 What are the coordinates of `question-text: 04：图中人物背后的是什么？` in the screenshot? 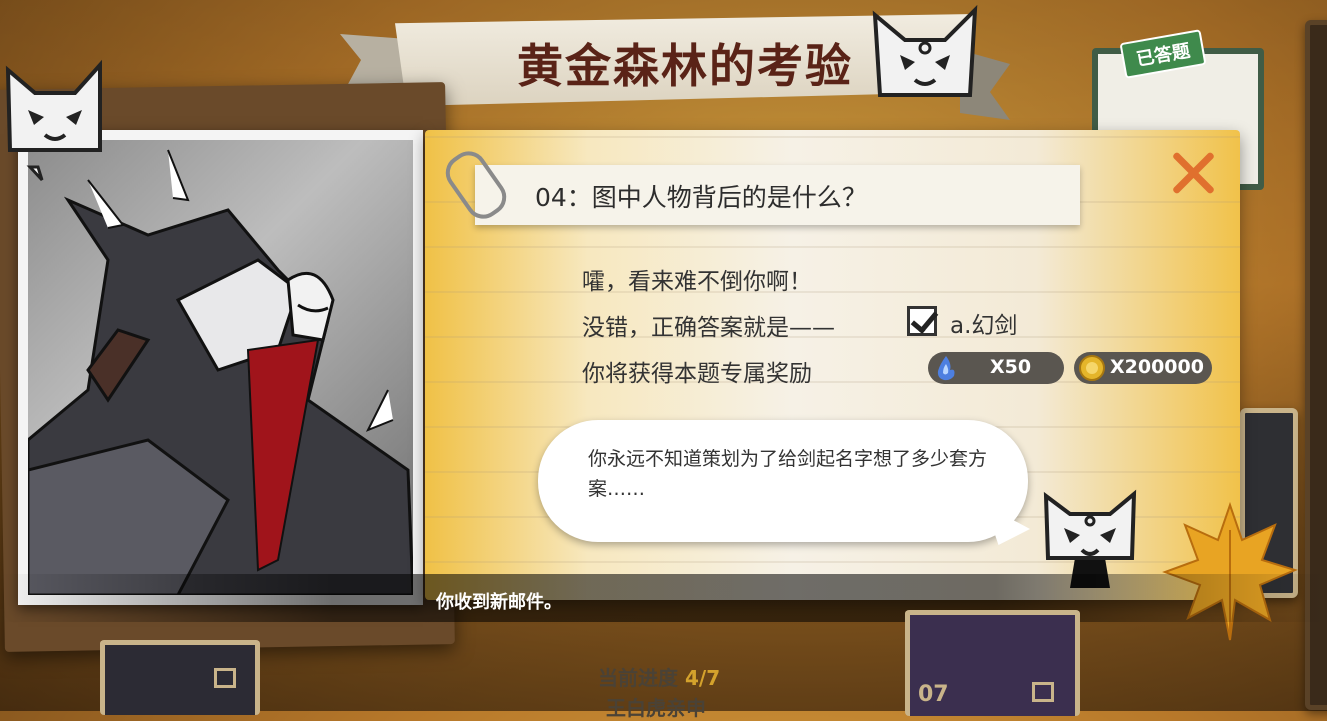 It's located at (701, 197).